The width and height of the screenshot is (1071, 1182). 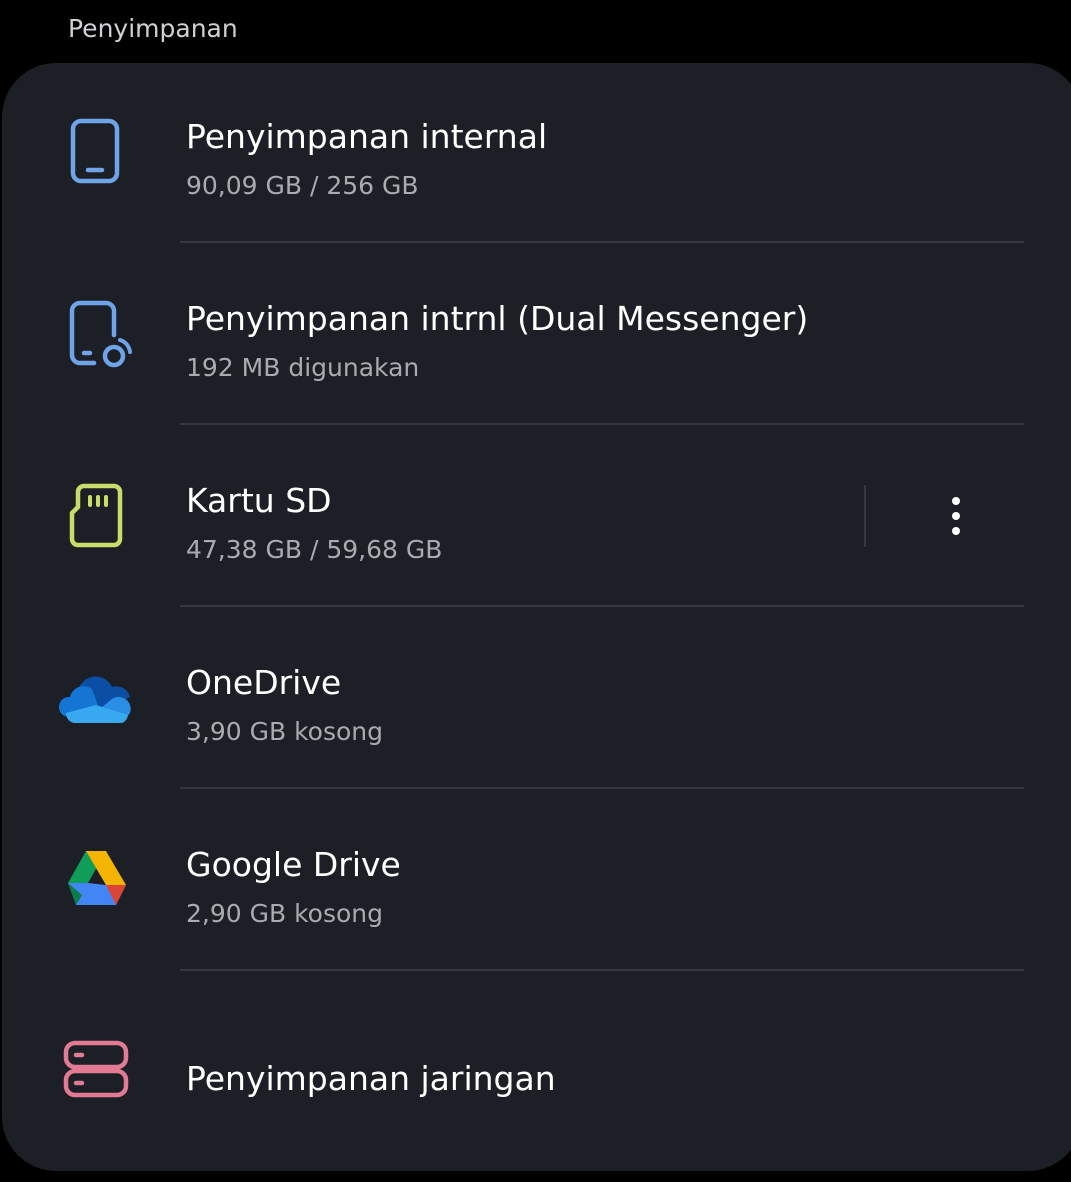 I want to click on section-header: Penyimpanan, so click(x=153, y=28).